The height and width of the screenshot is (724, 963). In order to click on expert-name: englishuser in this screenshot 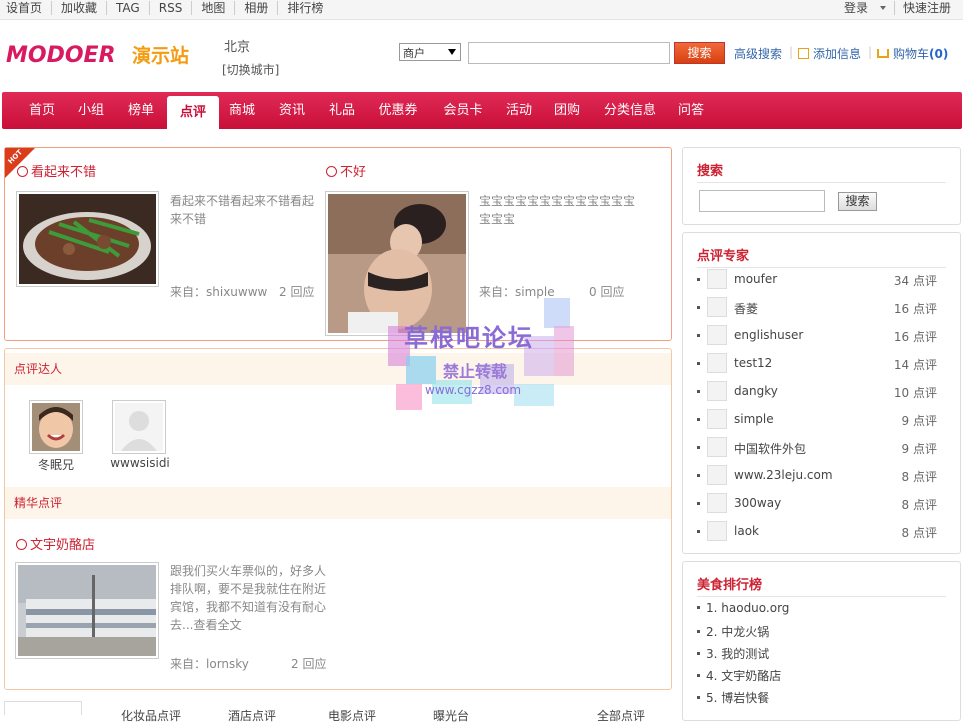, I will do `click(768, 335)`.